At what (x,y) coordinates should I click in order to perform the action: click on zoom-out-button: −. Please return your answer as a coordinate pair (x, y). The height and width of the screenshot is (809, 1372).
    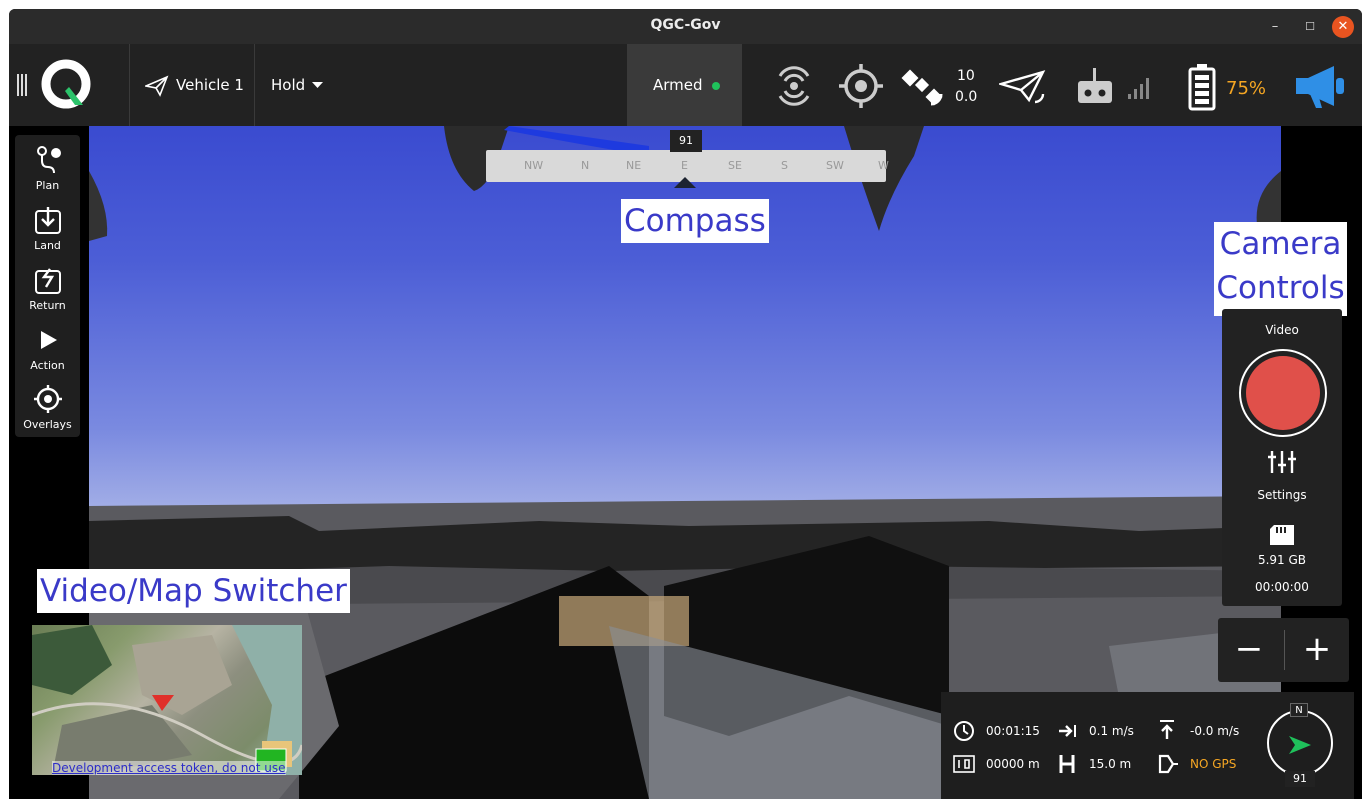
    Looking at the image, I should click on (1249, 650).